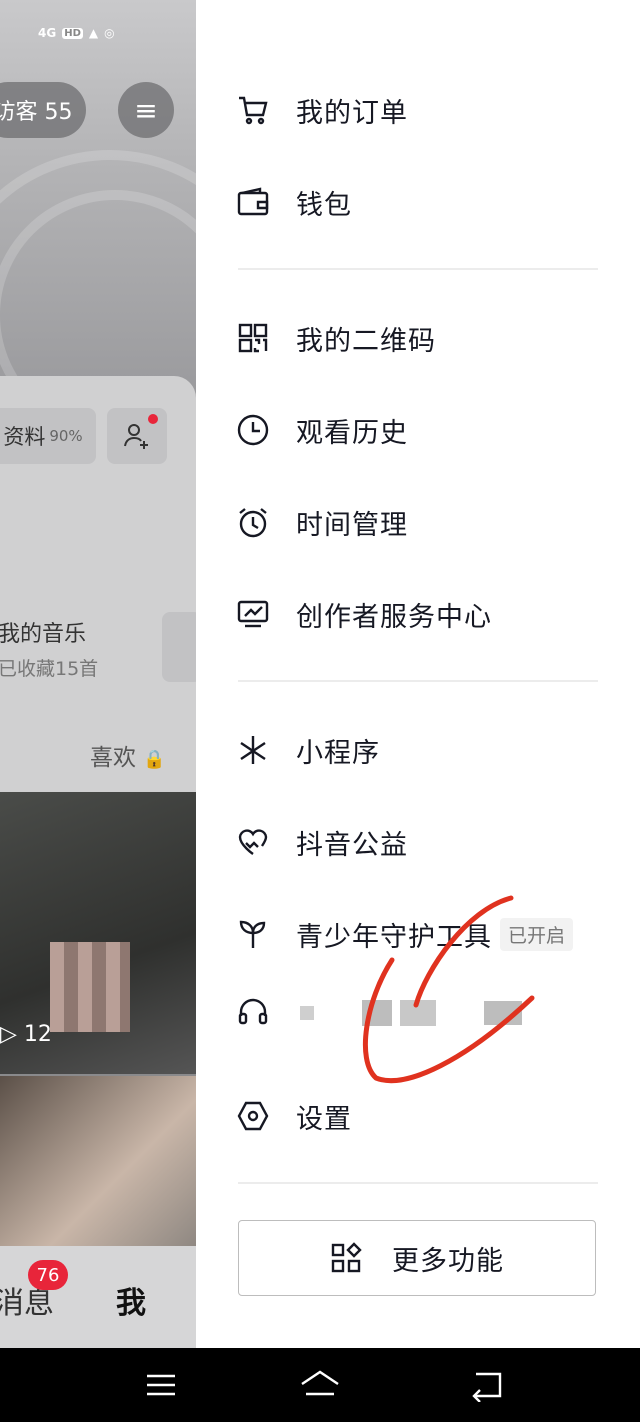  Describe the element at coordinates (90, 987) in the screenshot. I see `blurred-face` at that location.